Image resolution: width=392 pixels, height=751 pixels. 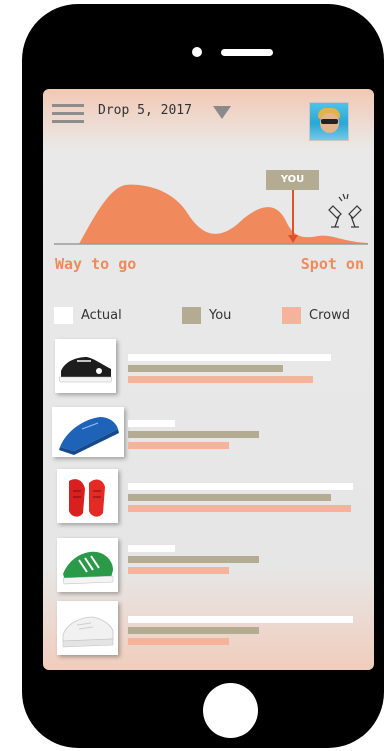 I want to click on champagne-glasses-icon, so click(x=345, y=210).